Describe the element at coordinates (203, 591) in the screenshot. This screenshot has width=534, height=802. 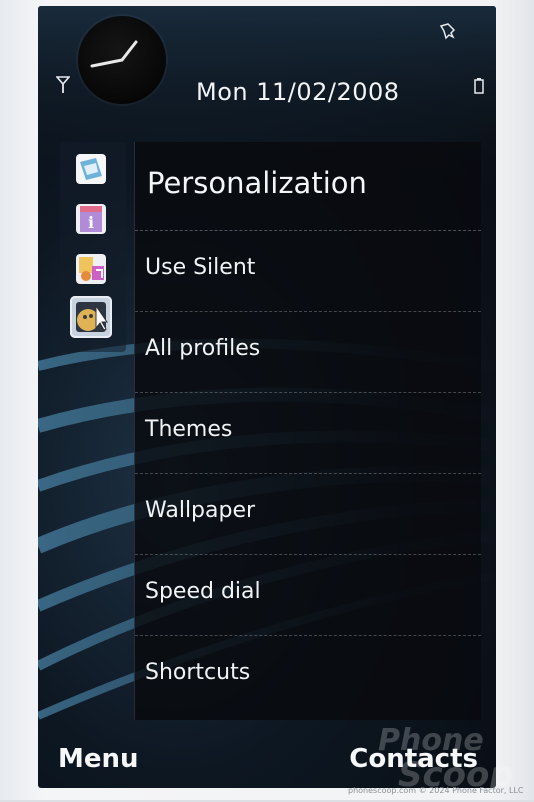
I see `menu-item-label: Speed dial` at that location.